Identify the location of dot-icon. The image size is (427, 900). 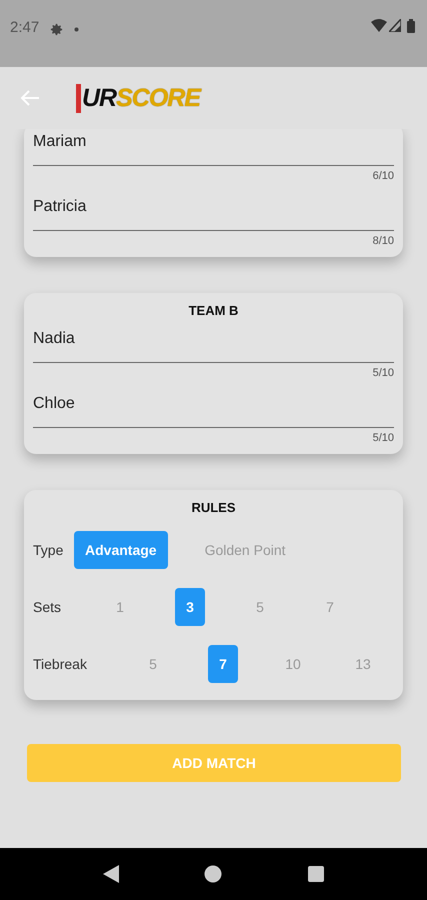
(77, 29).